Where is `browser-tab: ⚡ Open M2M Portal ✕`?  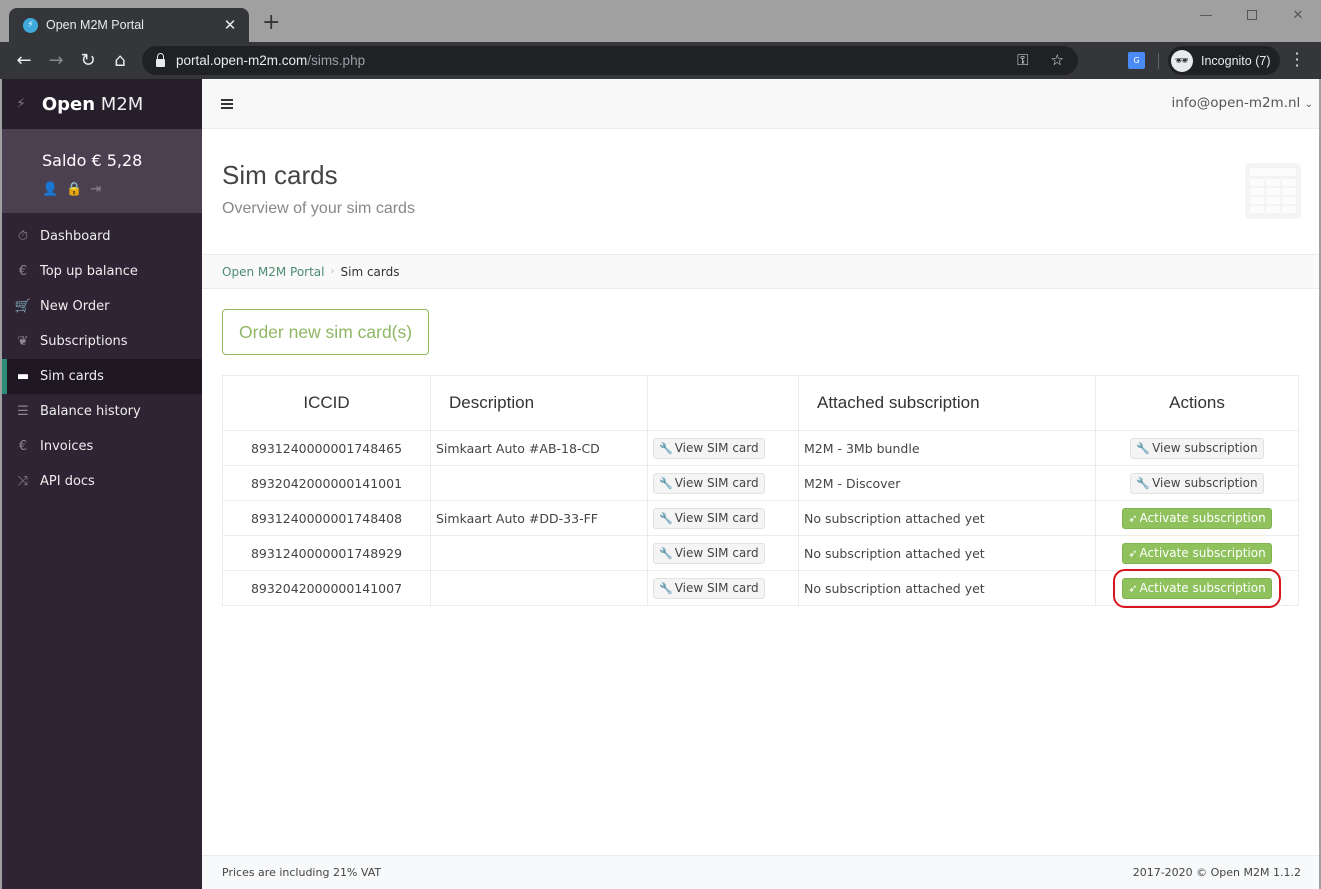
browser-tab: ⚡ Open M2M Portal ✕ is located at coordinates (129, 25).